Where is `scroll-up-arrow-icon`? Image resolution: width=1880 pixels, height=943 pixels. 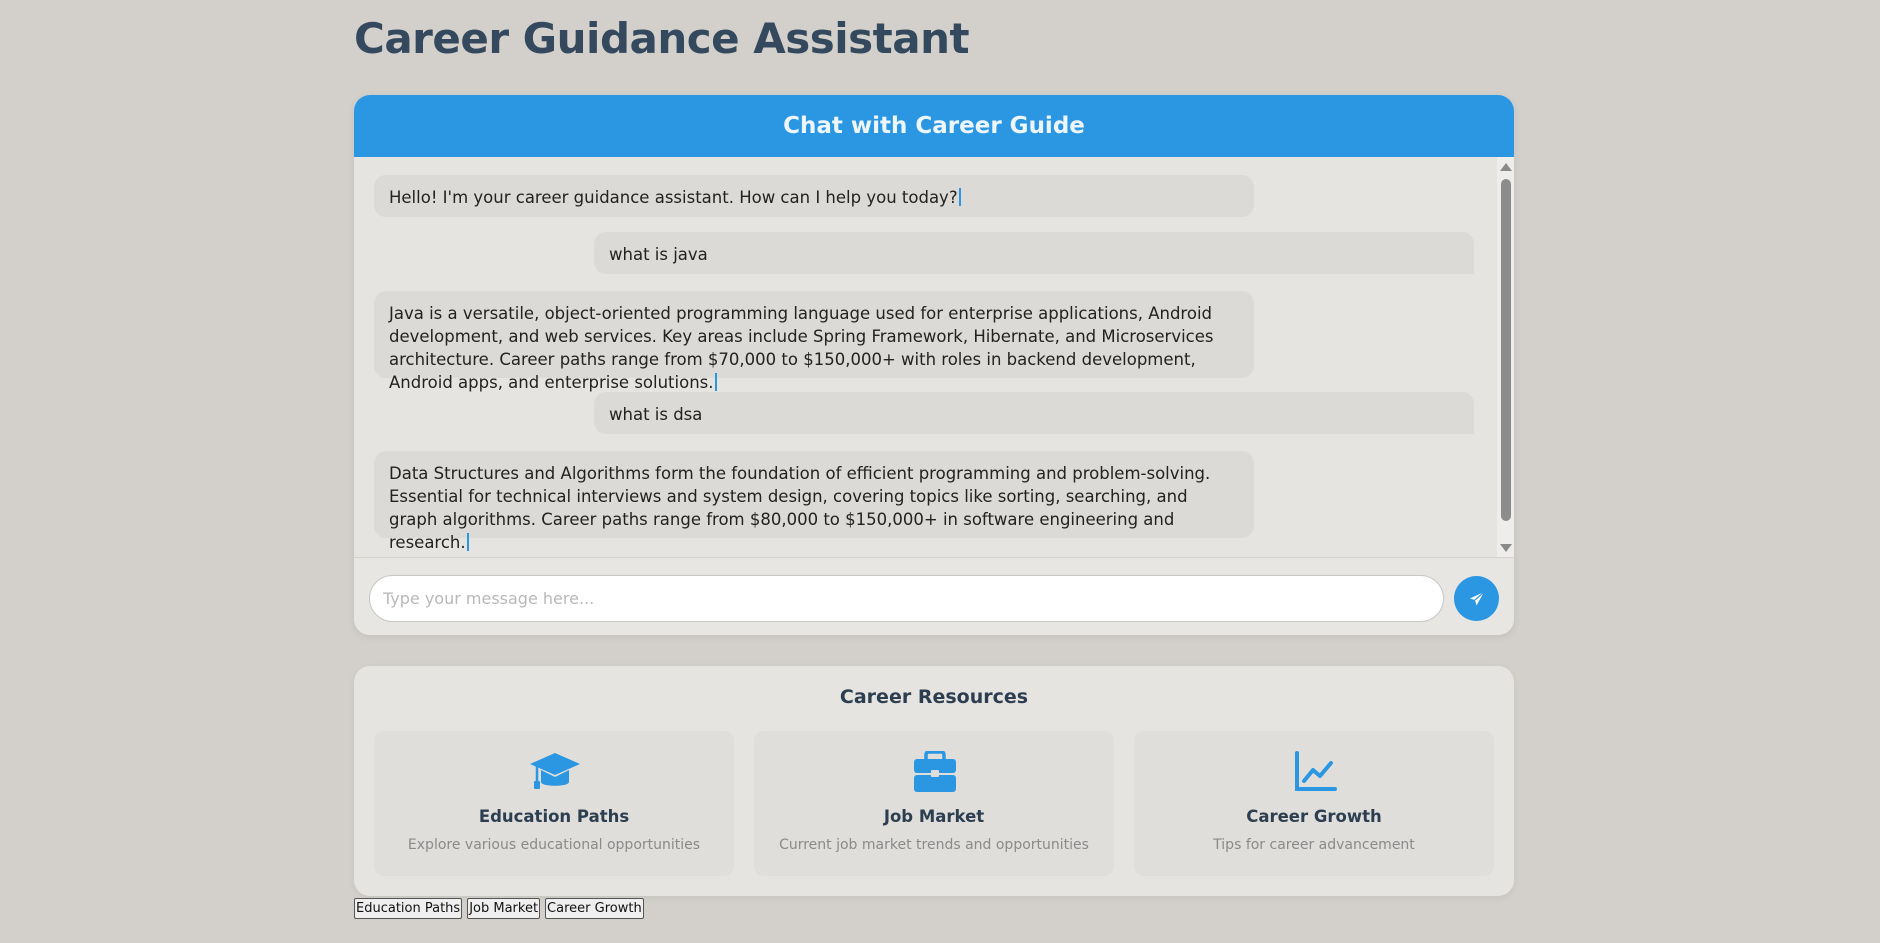 scroll-up-arrow-icon is located at coordinates (1506, 167).